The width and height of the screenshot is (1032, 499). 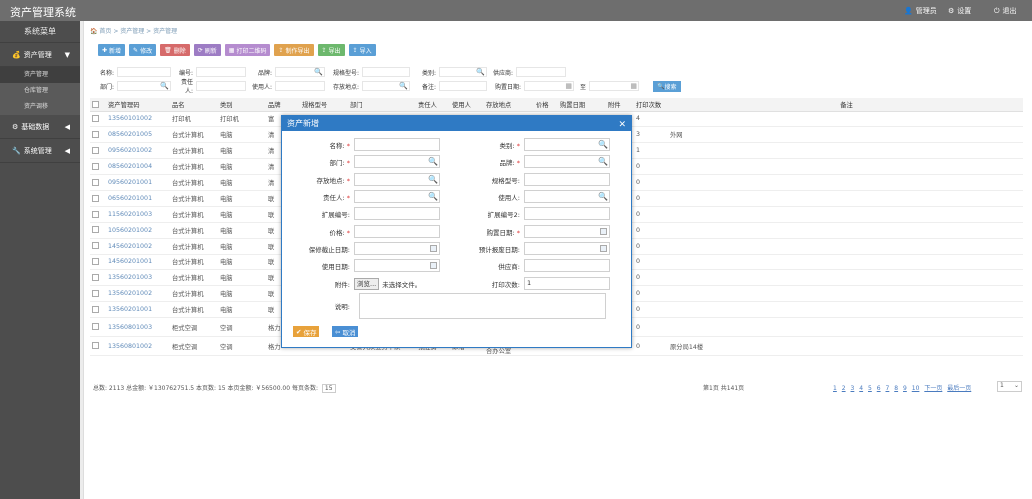 I want to click on cell-code: 13560801002, so click(x=138, y=346).